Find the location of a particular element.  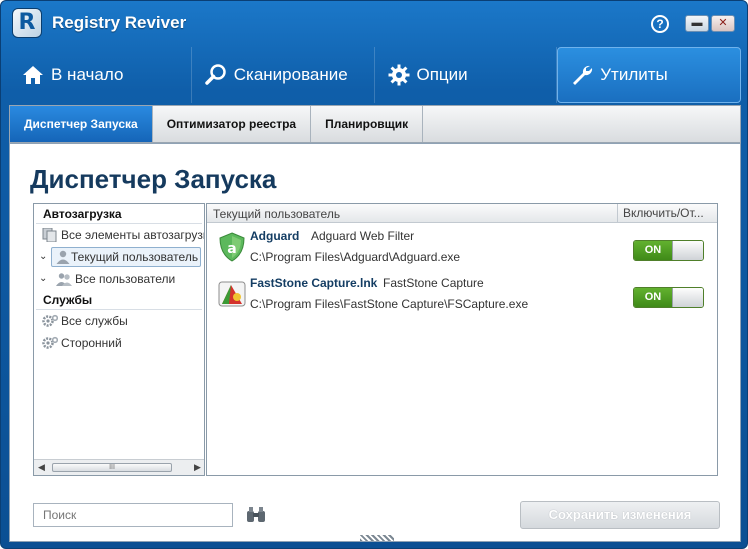

nav-options-label: Опции is located at coordinates (442, 74).